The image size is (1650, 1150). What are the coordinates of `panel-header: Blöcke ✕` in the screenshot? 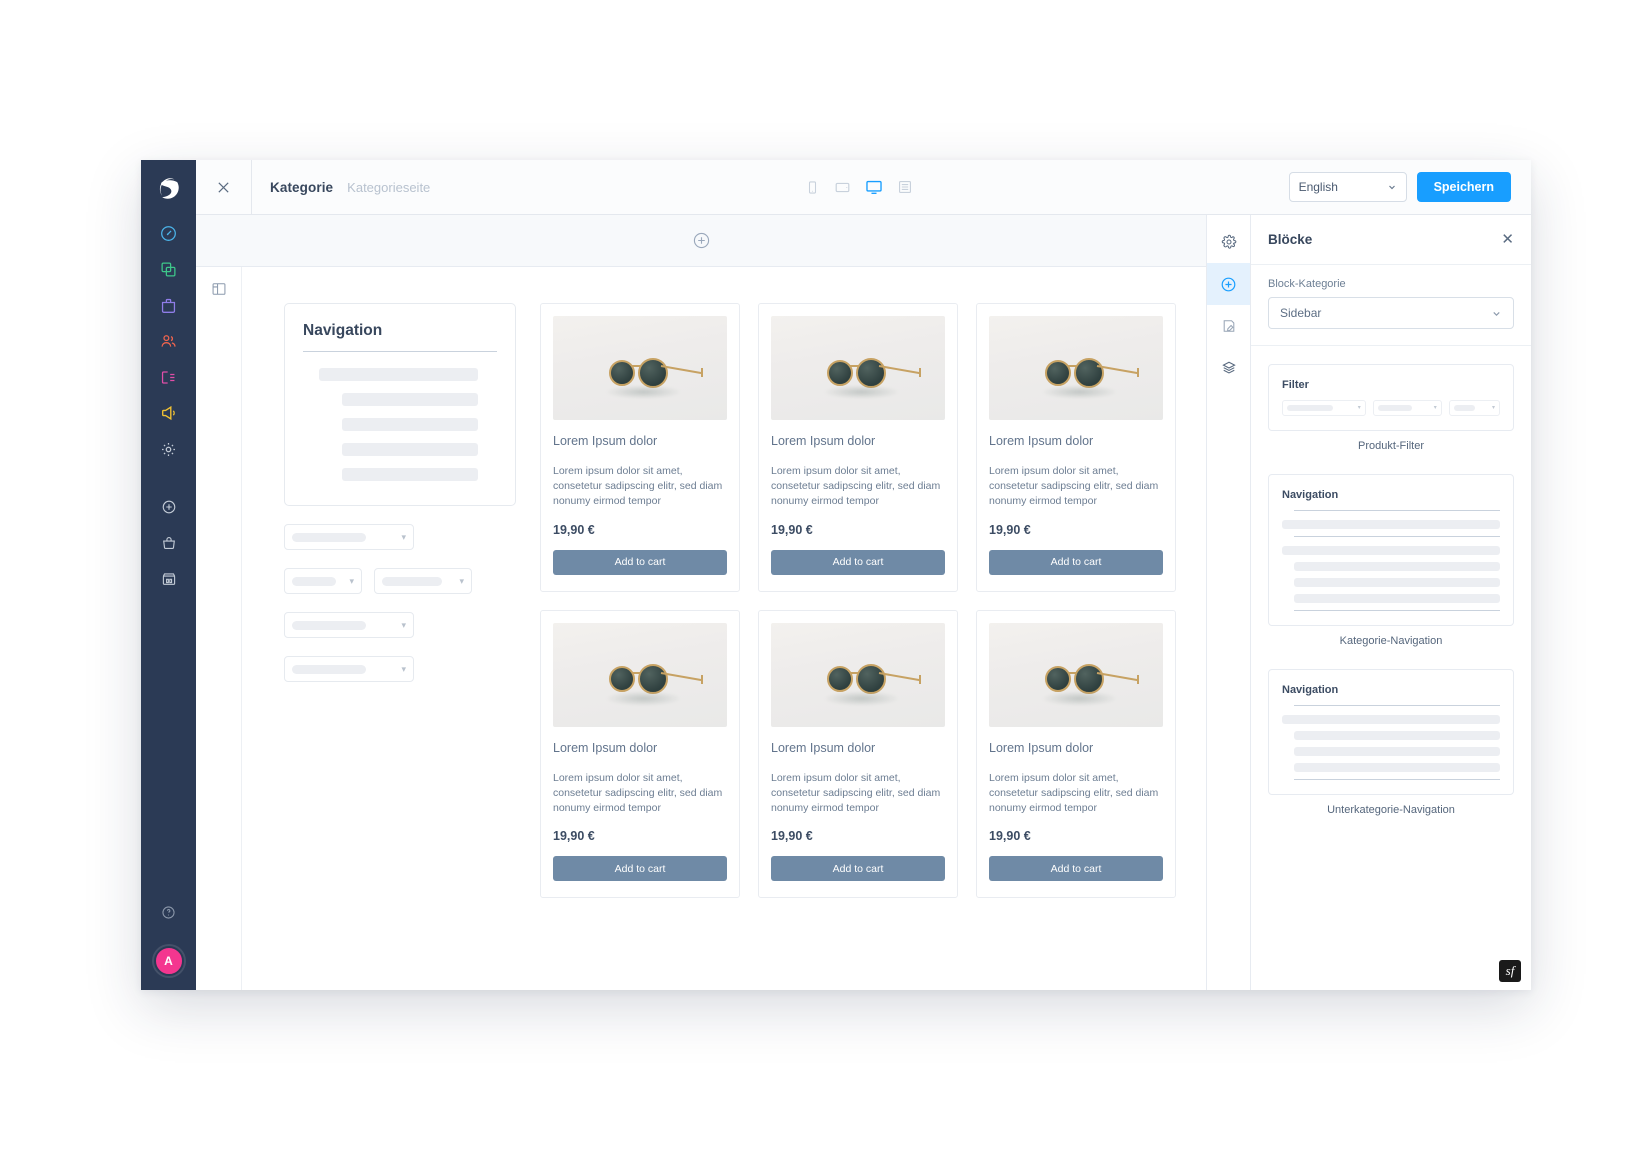 It's located at (1391, 240).